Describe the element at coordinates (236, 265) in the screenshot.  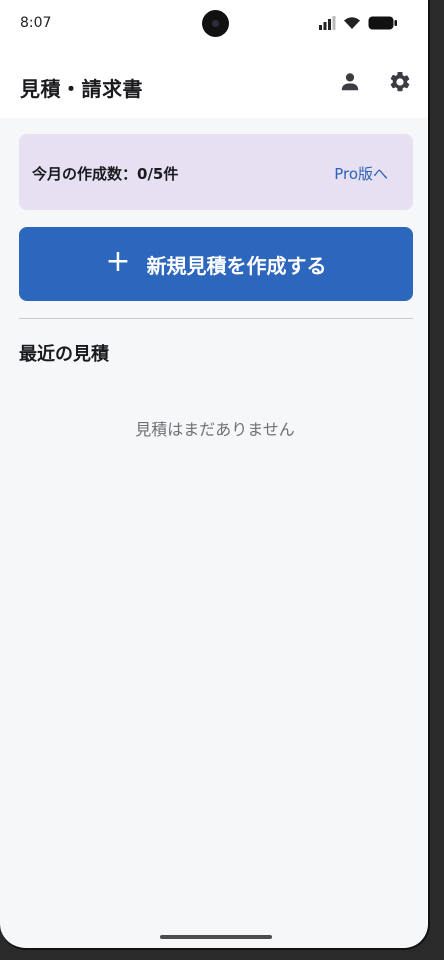
I see `create-estimate-label: 新規見積を作成する` at that location.